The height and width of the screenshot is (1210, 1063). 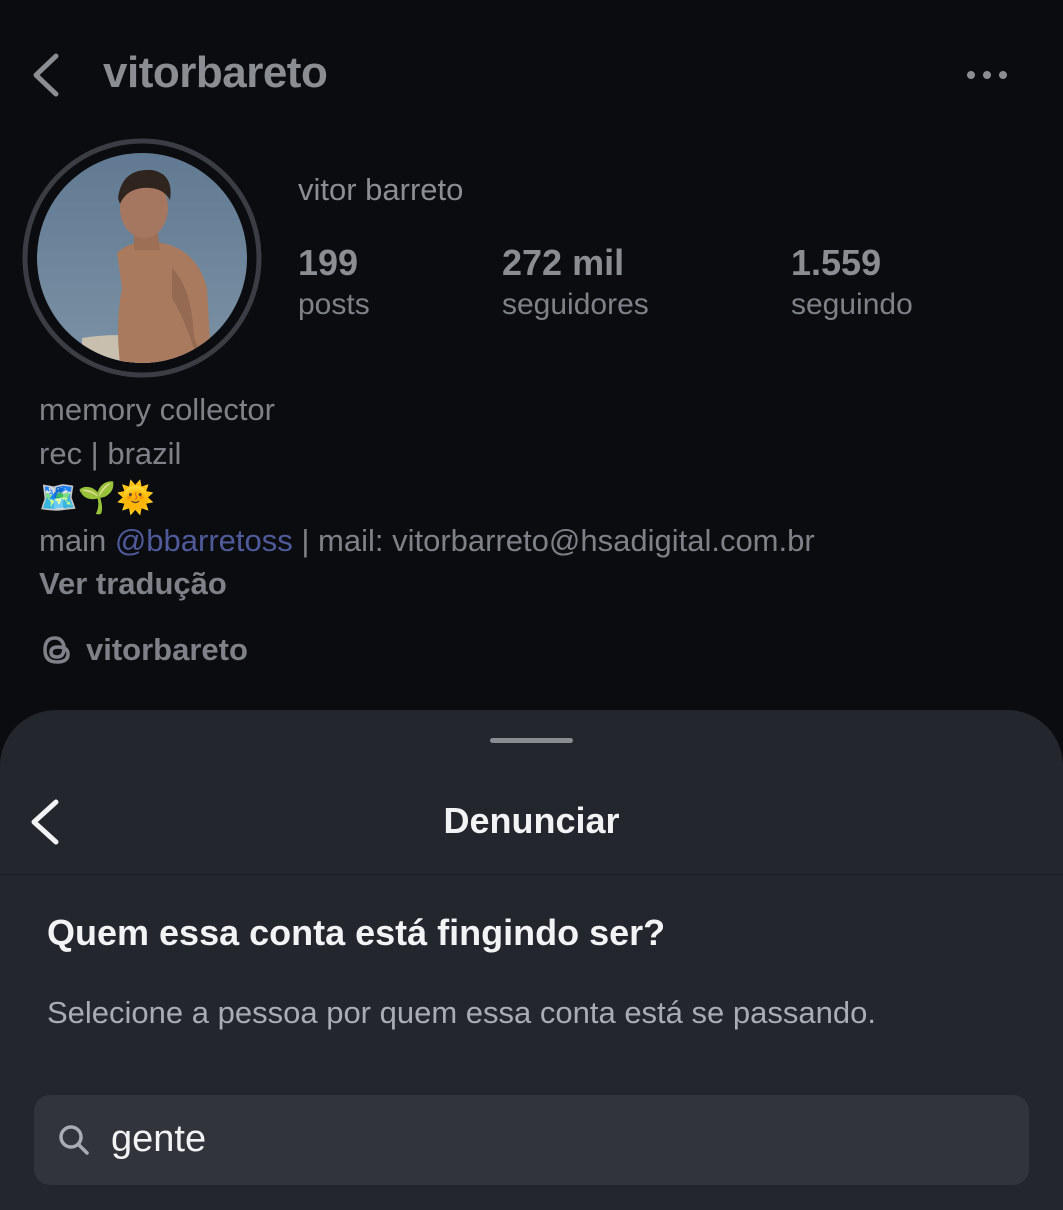 What do you see at coordinates (531, 820) in the screenshot?
I see `sheet-title: Denunciar` at bounding box center [531, 820].